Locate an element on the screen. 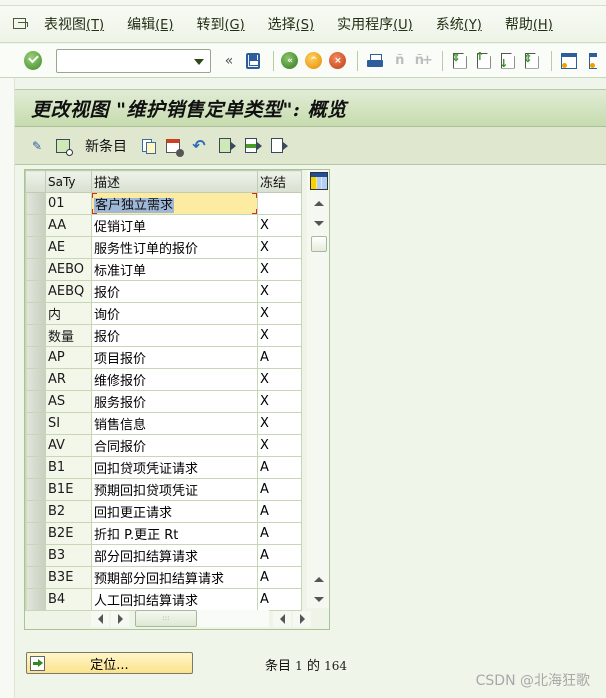  cell-description: 回扣贷项凭证请求 is located at coordinates (174, 467).